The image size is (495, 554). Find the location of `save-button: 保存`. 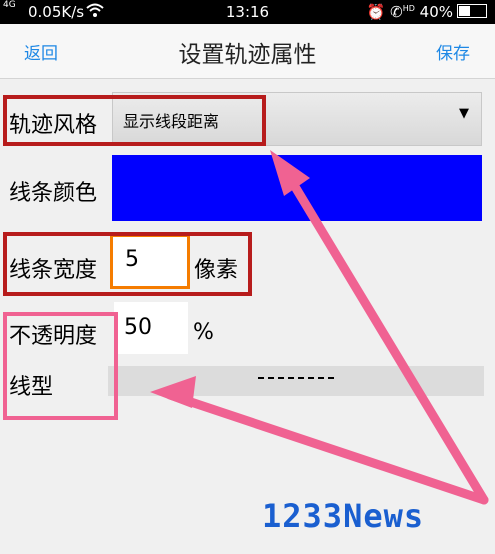

save-button: 保存 is located at coordinates (453, 51).